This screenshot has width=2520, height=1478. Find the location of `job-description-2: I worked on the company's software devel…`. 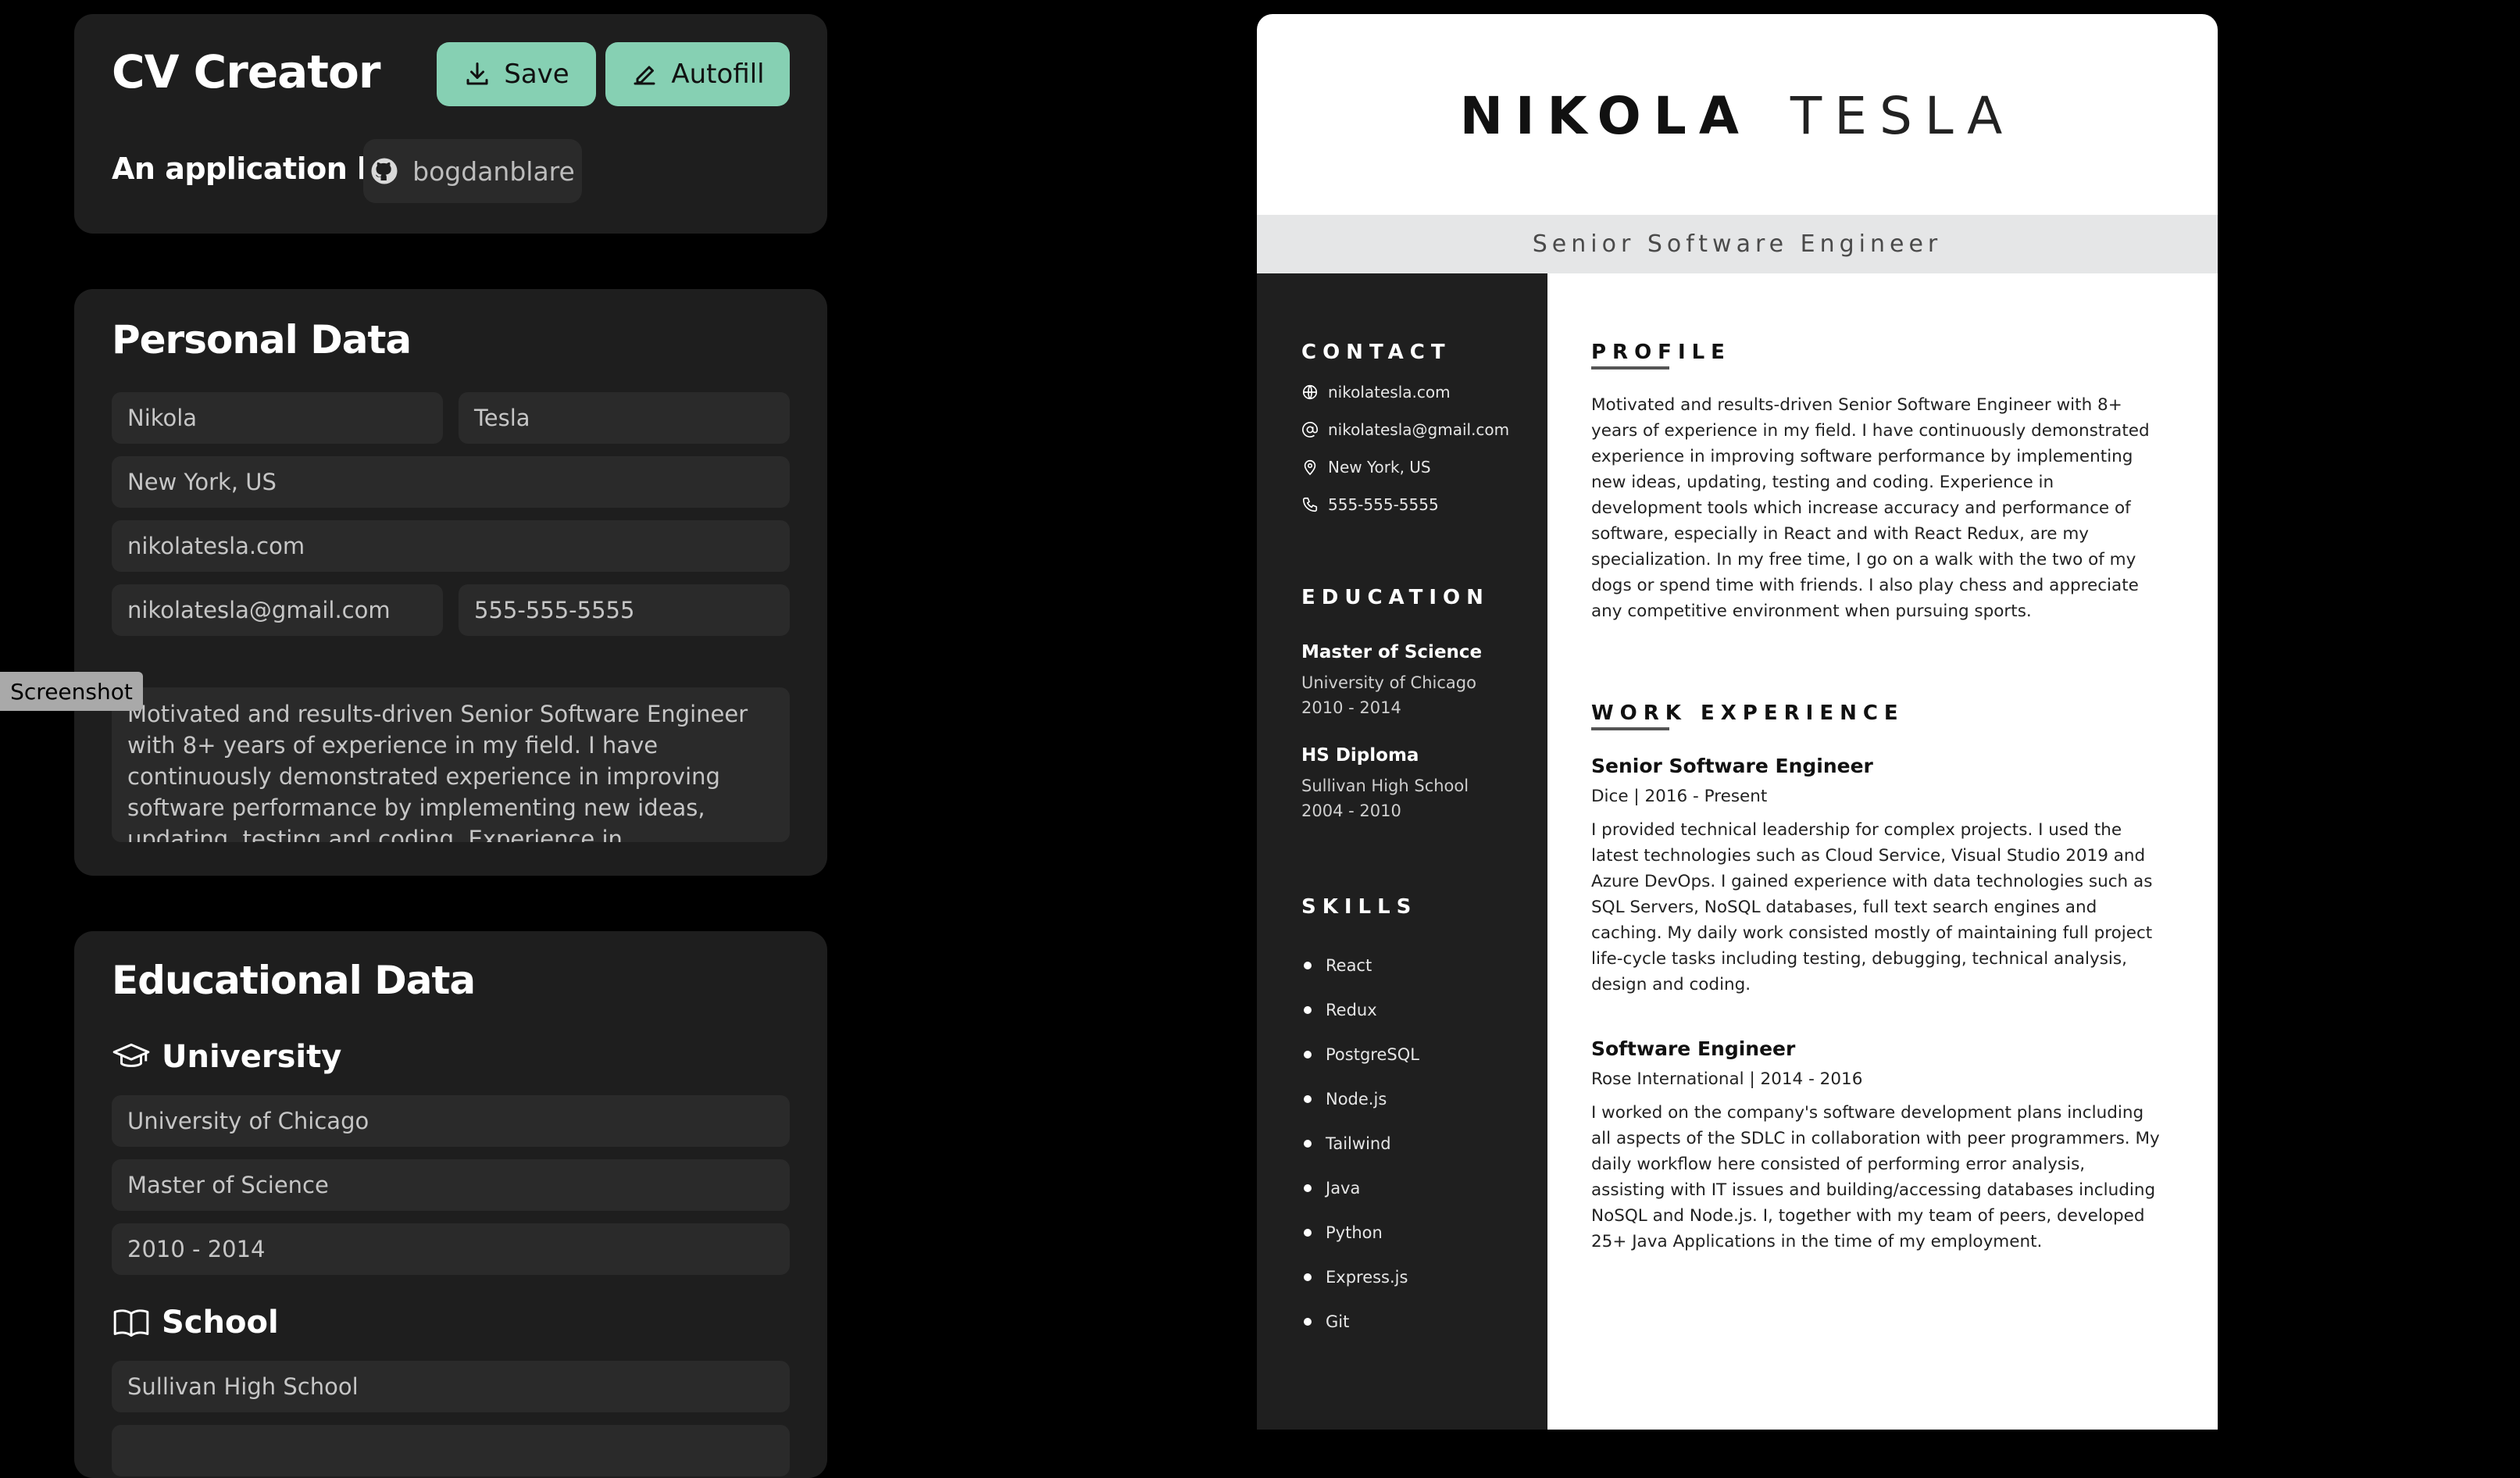

job-description-2: I worked on the company's software devel… is located at coordinates (1876, 1177).